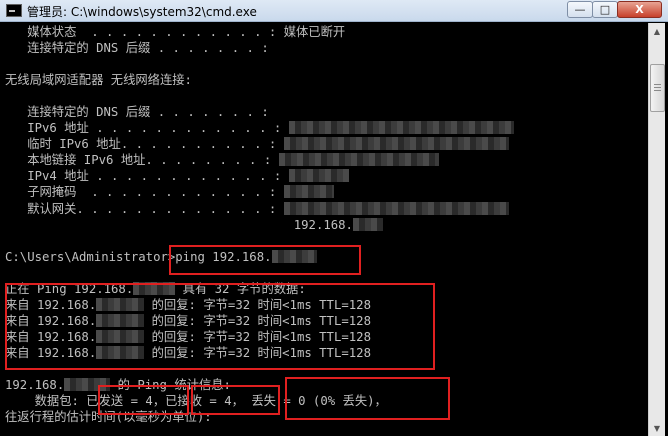  What do you see at coordinates (142, 160) in the screenshot?
I see `console-line-text: 本地链接 IPv6 地址. . . . . . . . :` at bounding box center [142, 160].